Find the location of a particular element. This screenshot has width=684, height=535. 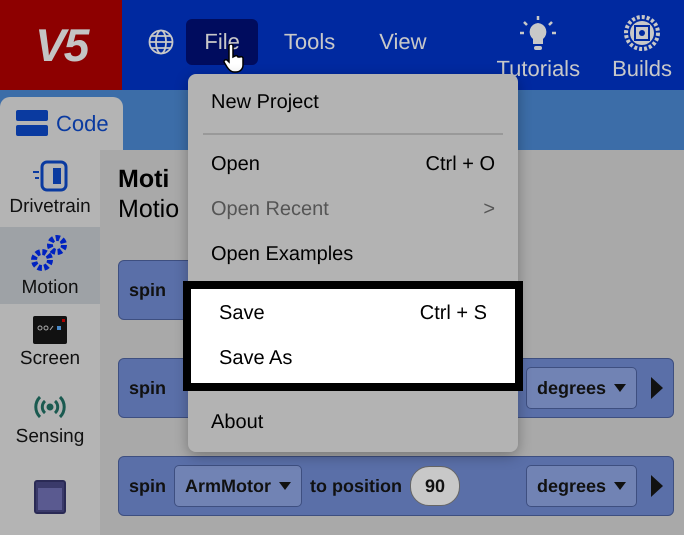

toolbar-button: Builds is located at coordinates (642, 48).